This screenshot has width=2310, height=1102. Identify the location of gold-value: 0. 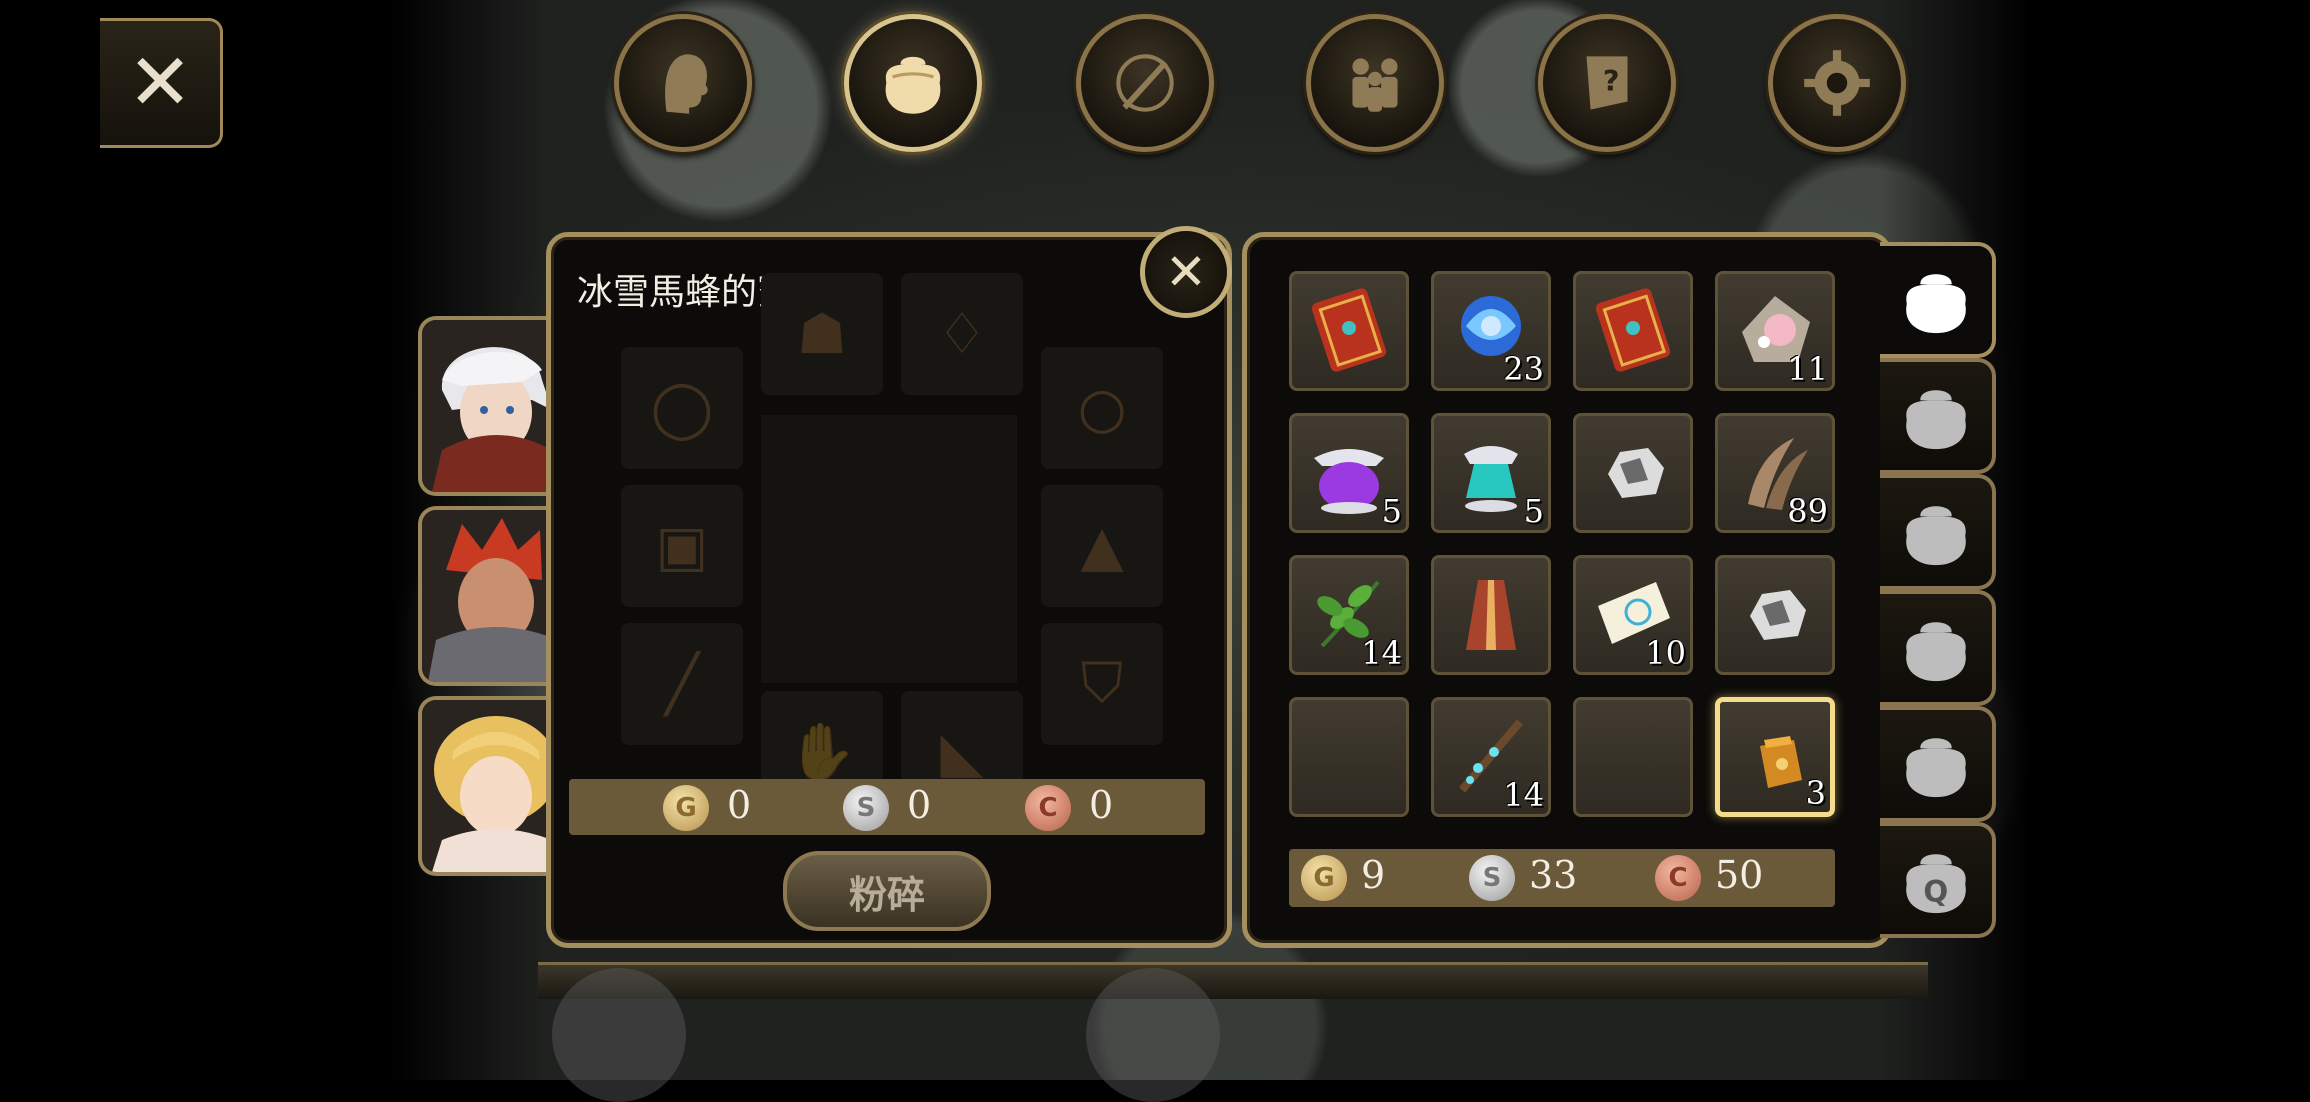
(739, 805).